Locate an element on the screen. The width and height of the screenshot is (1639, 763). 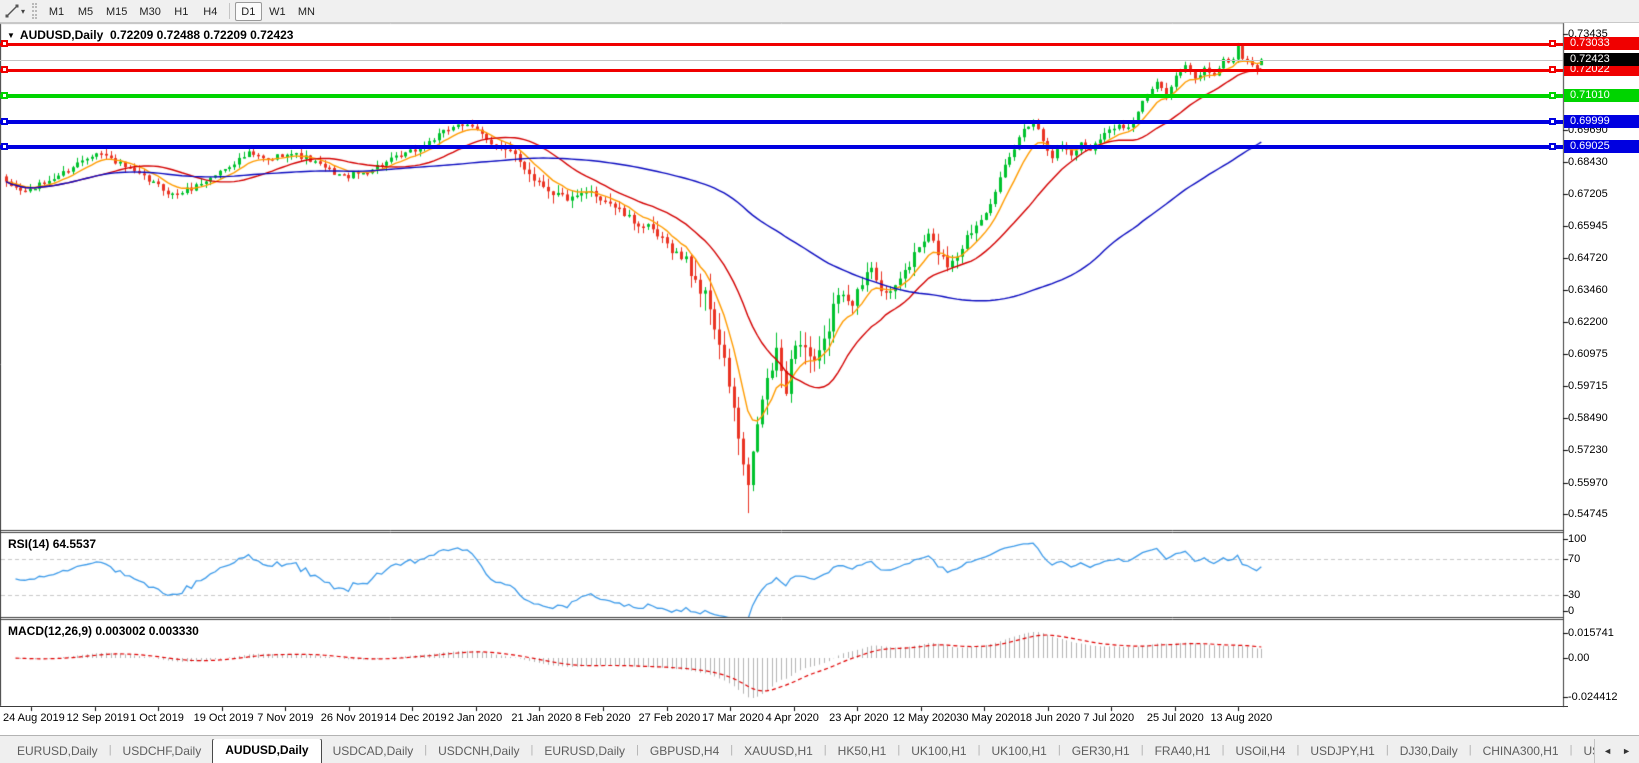
date-label: 14 Dec 2019 is located at coordinates (415, 718).